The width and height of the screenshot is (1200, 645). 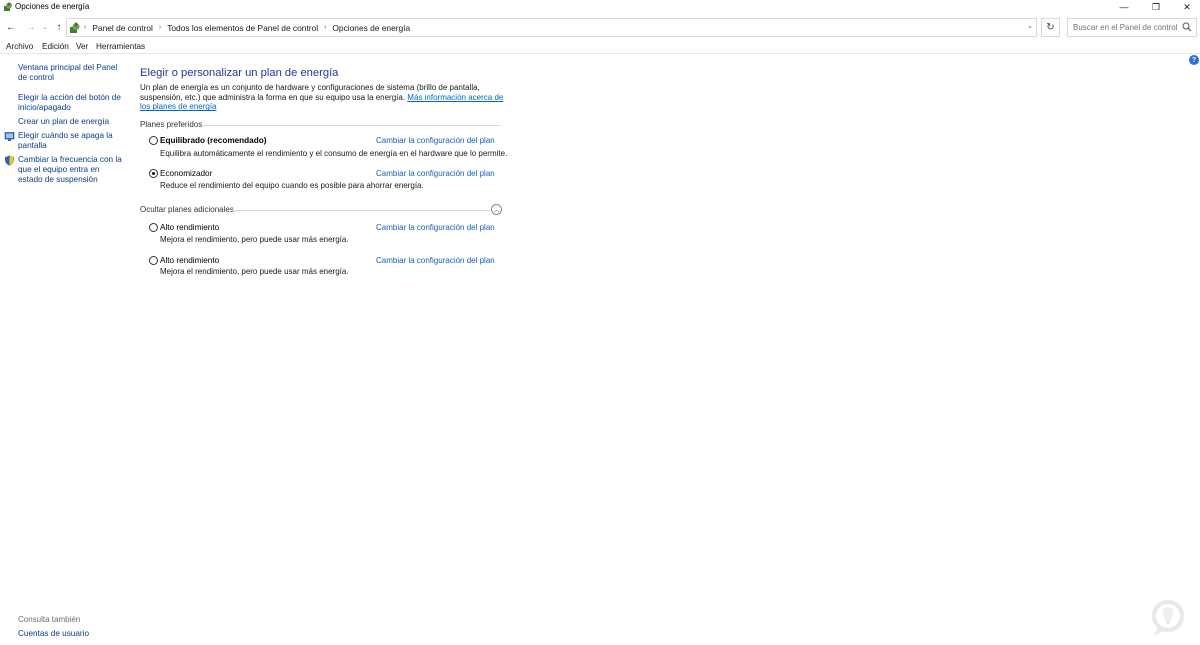 I want to click on back-button: ←, so click(x=11, y=27).